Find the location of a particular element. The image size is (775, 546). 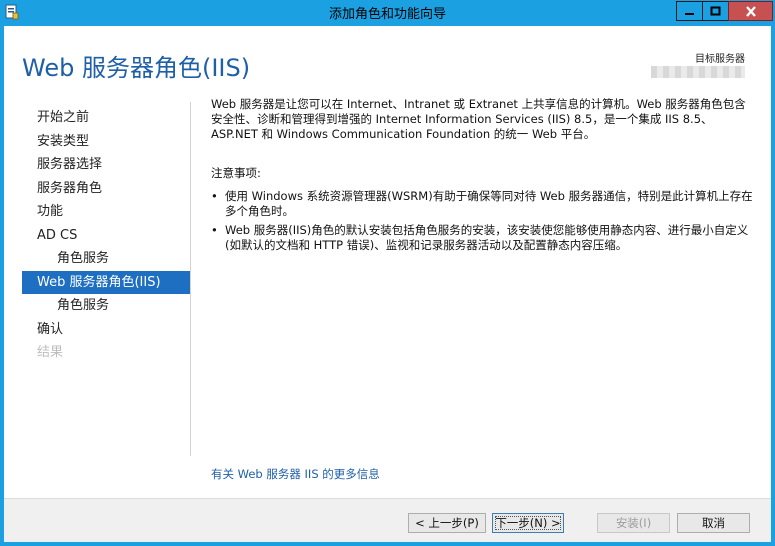

window-title: 添加角色和功能向导 is located at coordinates (387, 14).